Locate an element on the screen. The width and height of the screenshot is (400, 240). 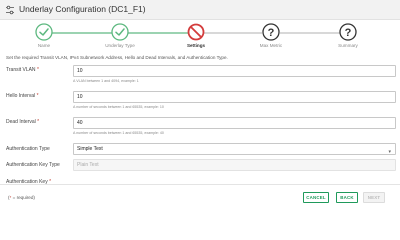
cancel-button: CANCEL is located at coordinates (316, 197).